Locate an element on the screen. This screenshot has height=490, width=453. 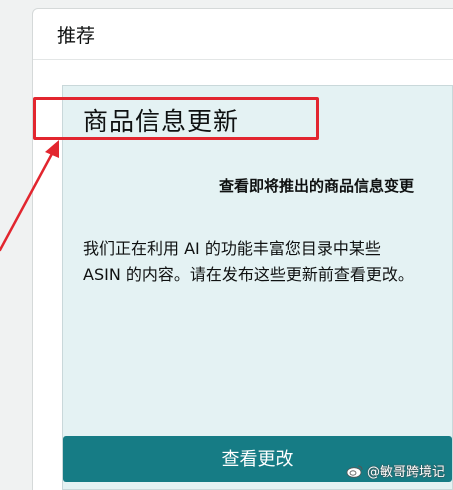
panel-header: 推荐 is located at coordinates (243, 34).